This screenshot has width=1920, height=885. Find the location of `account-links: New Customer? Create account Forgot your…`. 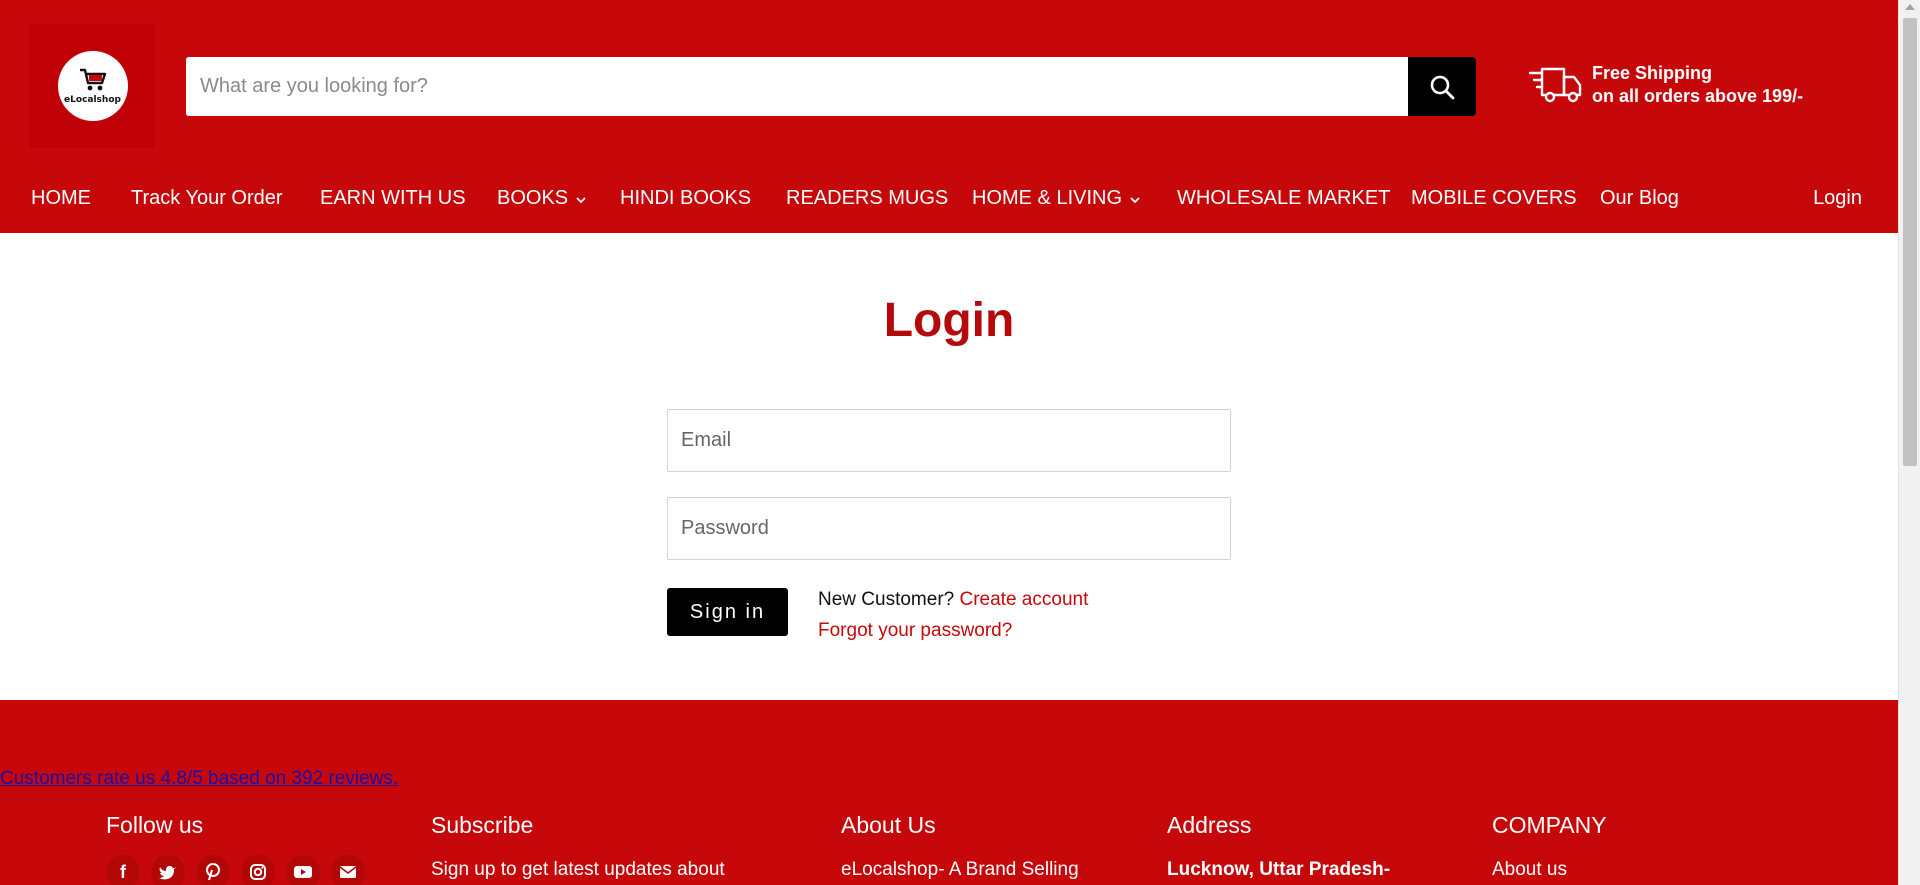

account-links: New Customer? Create account Forgot your… is located at coordinates (953, 615).